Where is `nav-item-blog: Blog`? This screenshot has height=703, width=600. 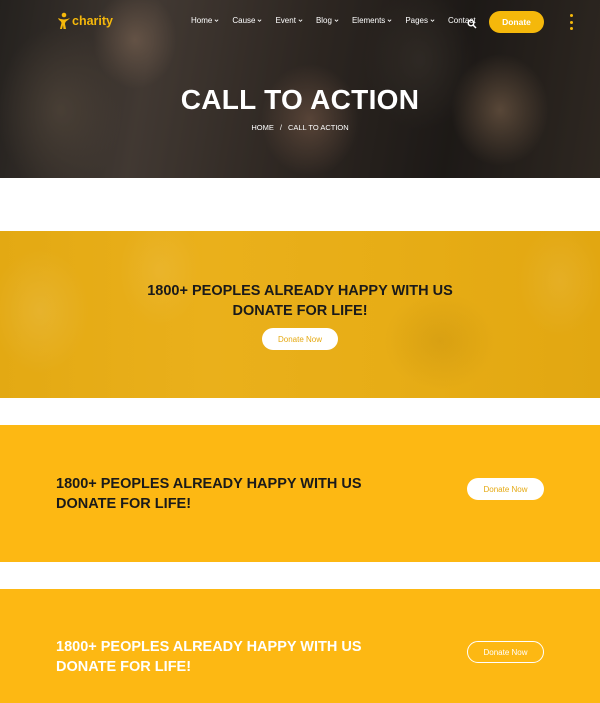
nav-item-blog: Blog is located at coordinates (327, 20).